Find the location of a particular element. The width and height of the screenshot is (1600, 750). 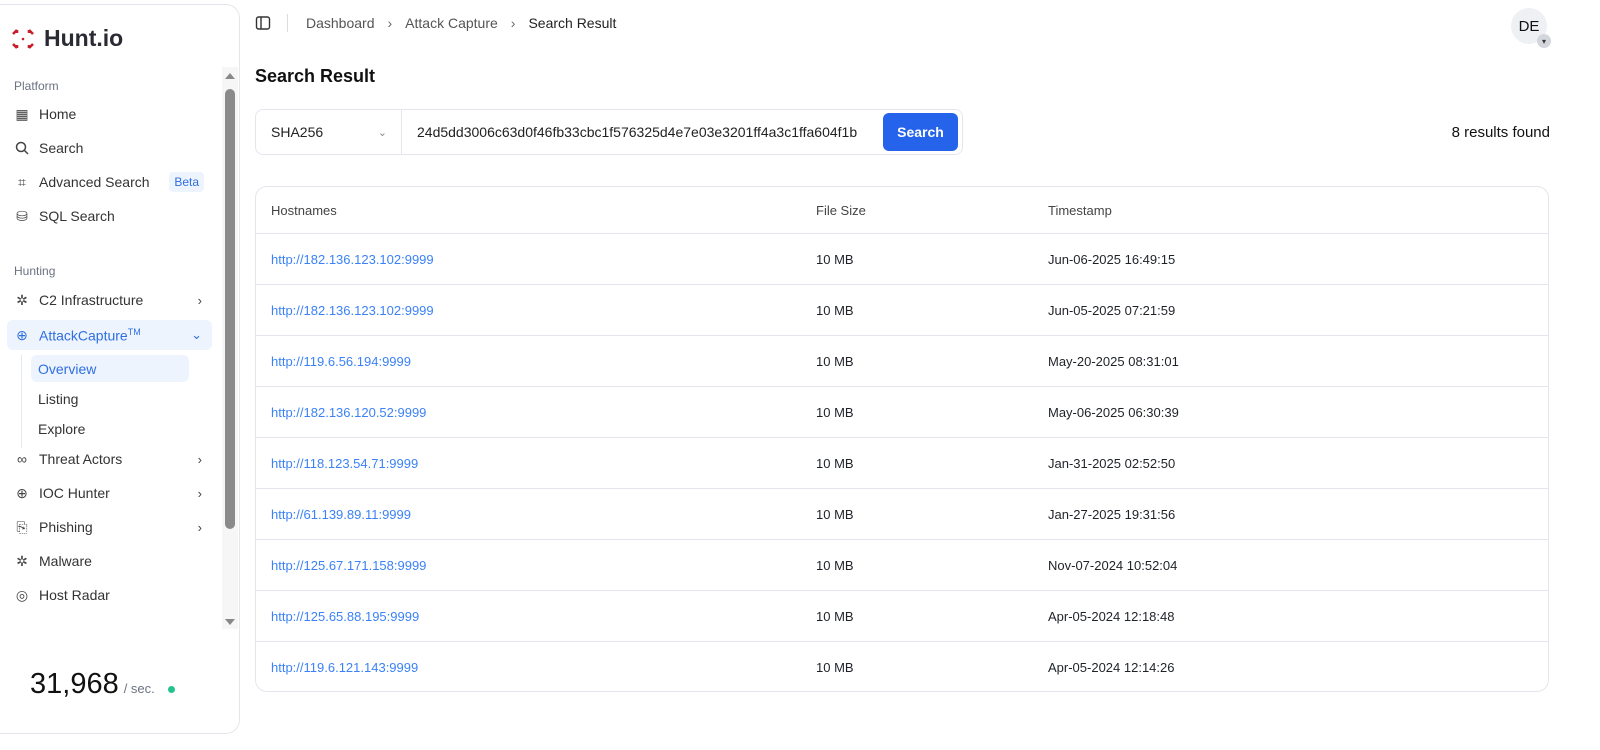

sidebar-item-threat-actors: ∞ Threat Actors › is located at coordinates (109, 459).